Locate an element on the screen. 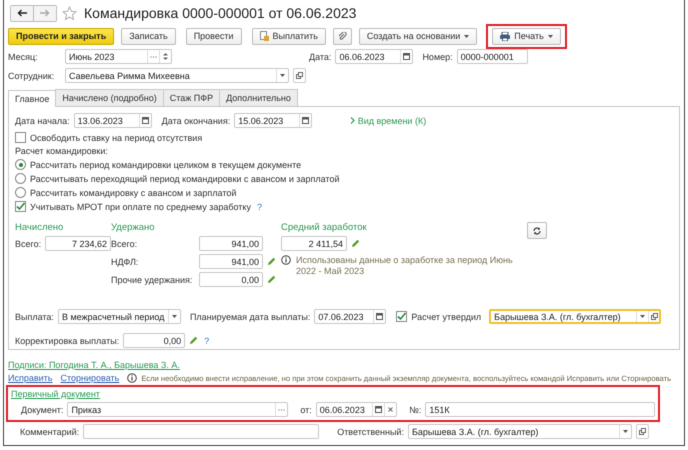 Image resolution: width=688 pixels, height=450 pixels. planned-date-label: Планируемая дата выплаты: is located at coordinates (250, 317).